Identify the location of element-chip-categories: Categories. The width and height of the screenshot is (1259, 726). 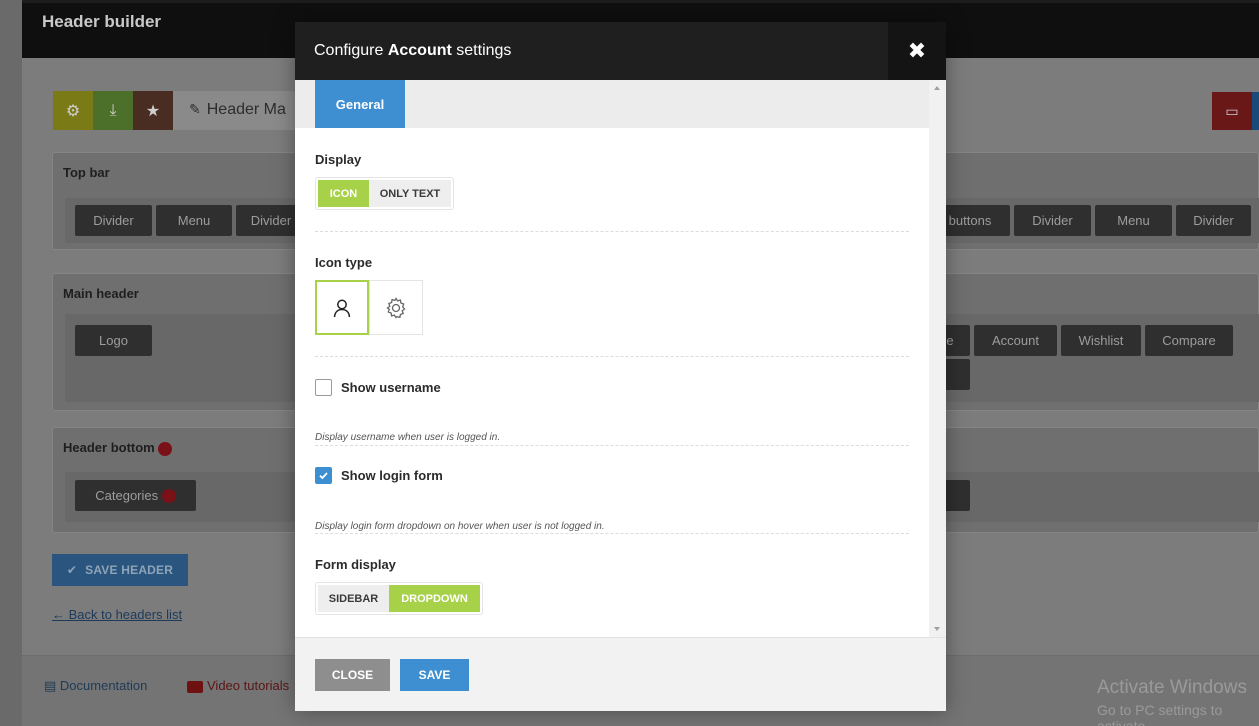
(135, 495).